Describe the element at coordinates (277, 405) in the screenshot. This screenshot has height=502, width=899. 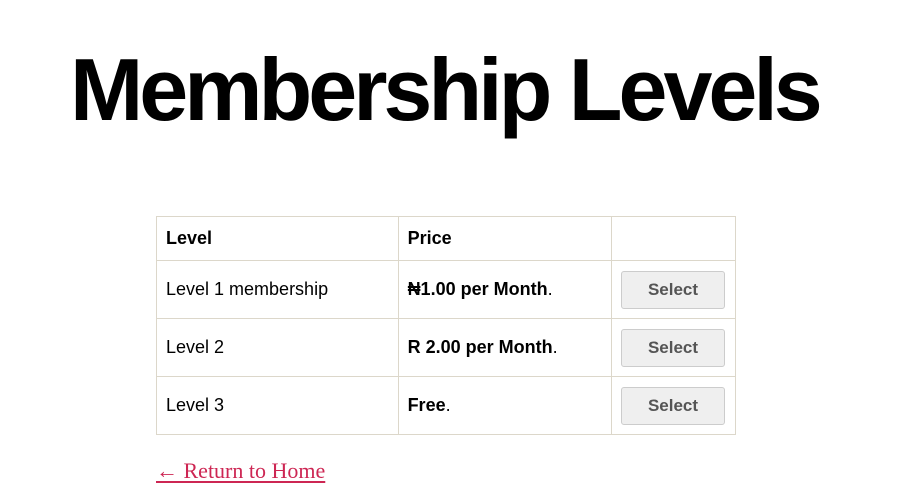
I see `level-name: Level 3` at that location.